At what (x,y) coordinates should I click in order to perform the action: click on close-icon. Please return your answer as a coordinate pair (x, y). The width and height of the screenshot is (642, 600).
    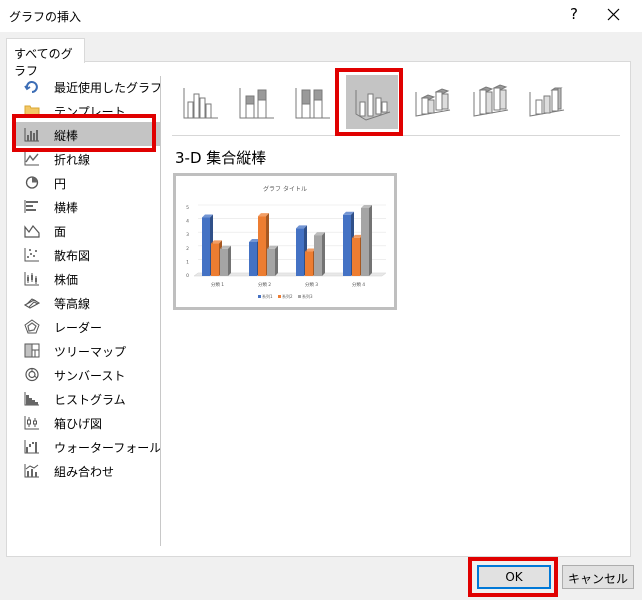
    Looking at the image, I should click on (613, 14).